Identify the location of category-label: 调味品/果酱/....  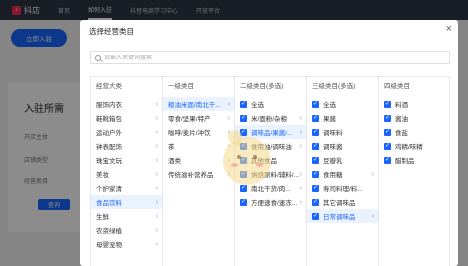
(272, 133).